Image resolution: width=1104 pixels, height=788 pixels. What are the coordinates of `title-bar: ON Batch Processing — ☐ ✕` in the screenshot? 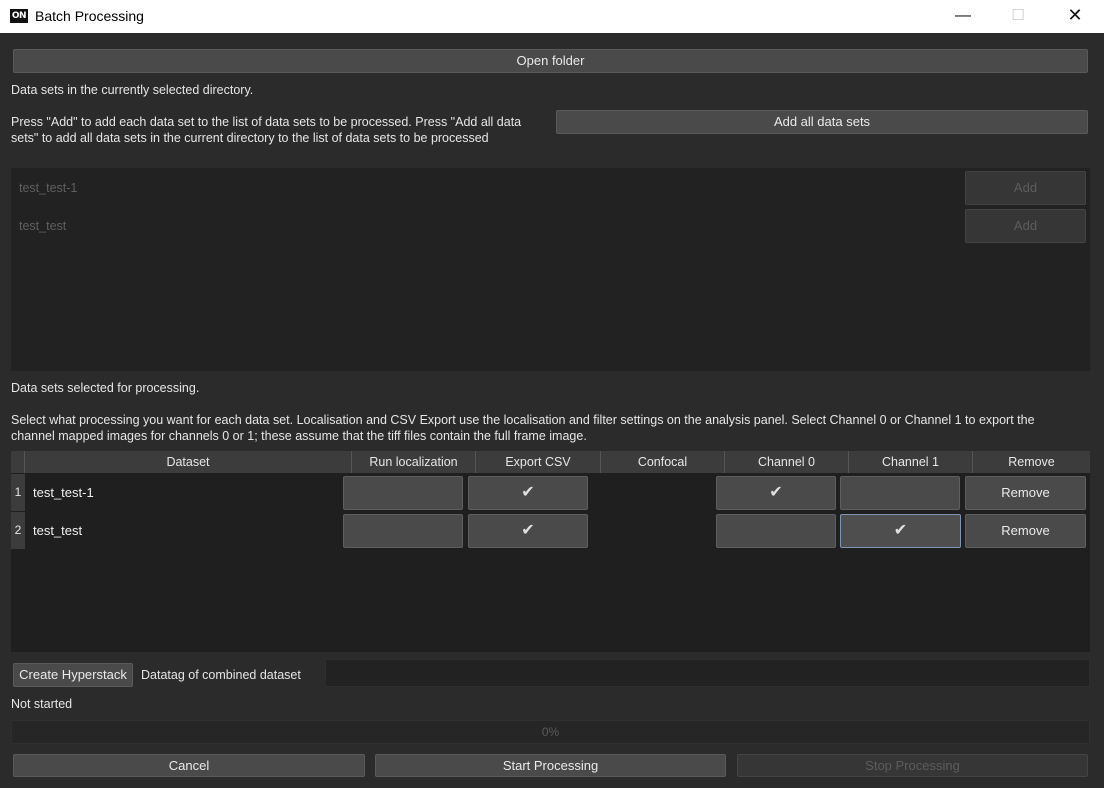 It's located at (552, 16).